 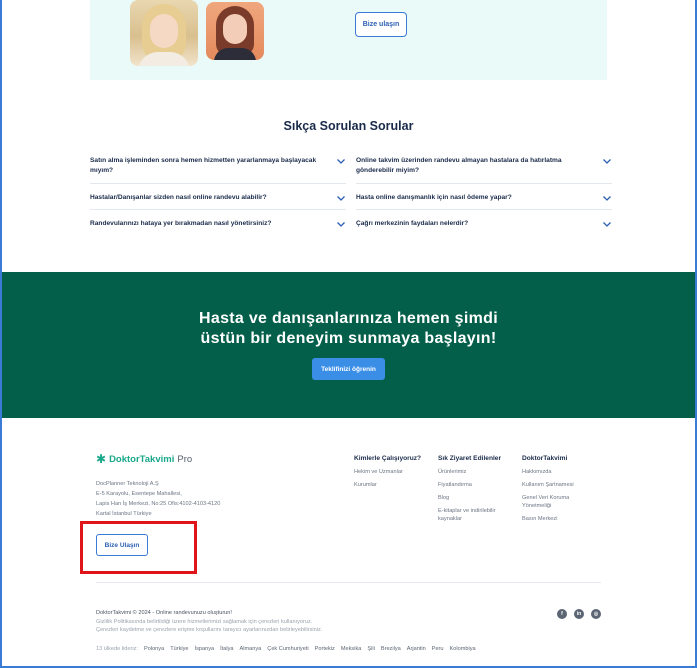 I want to click on footer-link: Hakkımızda, so click(x=557, y=472).